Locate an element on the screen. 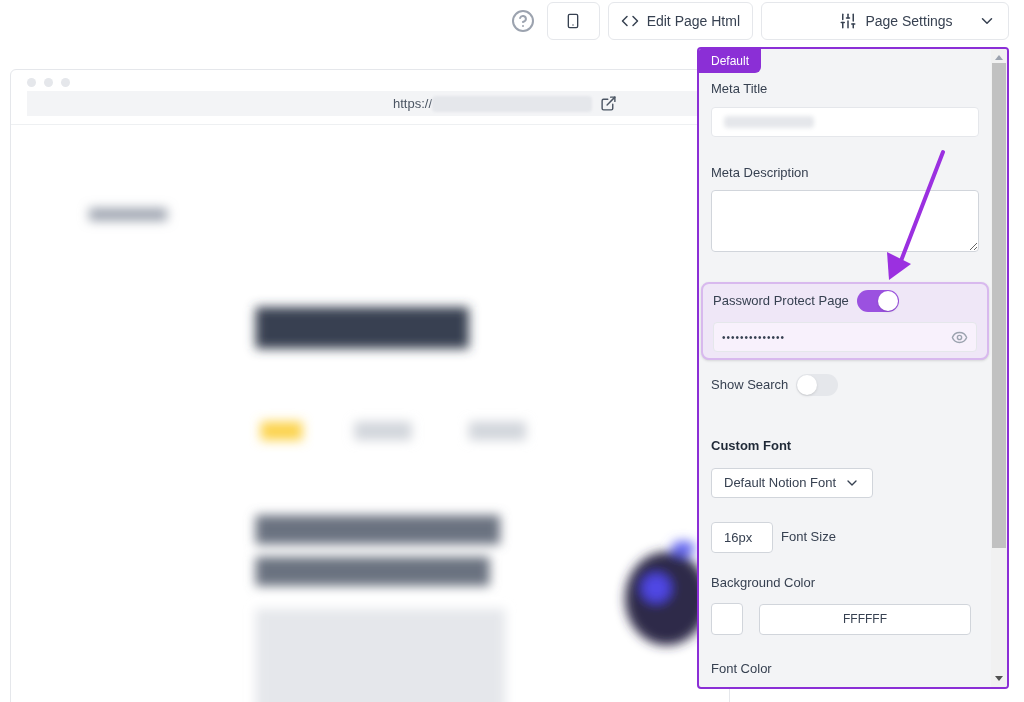 The width and height of the screenshot is (1024, 702). external-link-icon is located at coordinates (609, 104).